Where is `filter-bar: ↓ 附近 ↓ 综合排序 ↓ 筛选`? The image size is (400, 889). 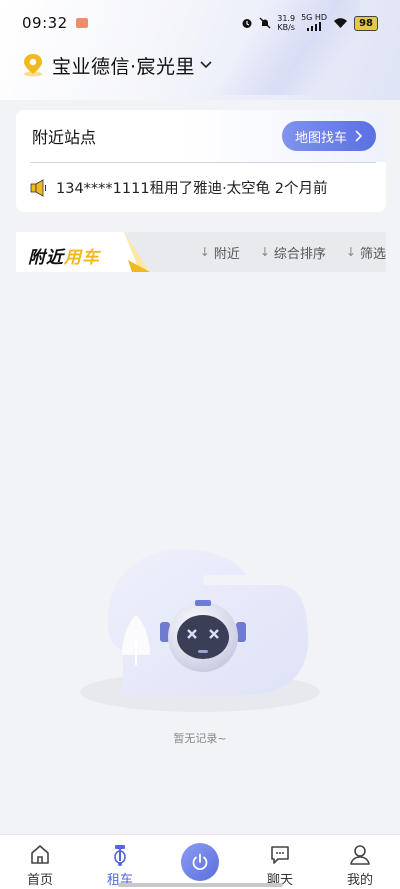
filter-bar: ↓ 附近 ↓ 综合排序 ↓ 筛选 is located at coordinates (293, 252).